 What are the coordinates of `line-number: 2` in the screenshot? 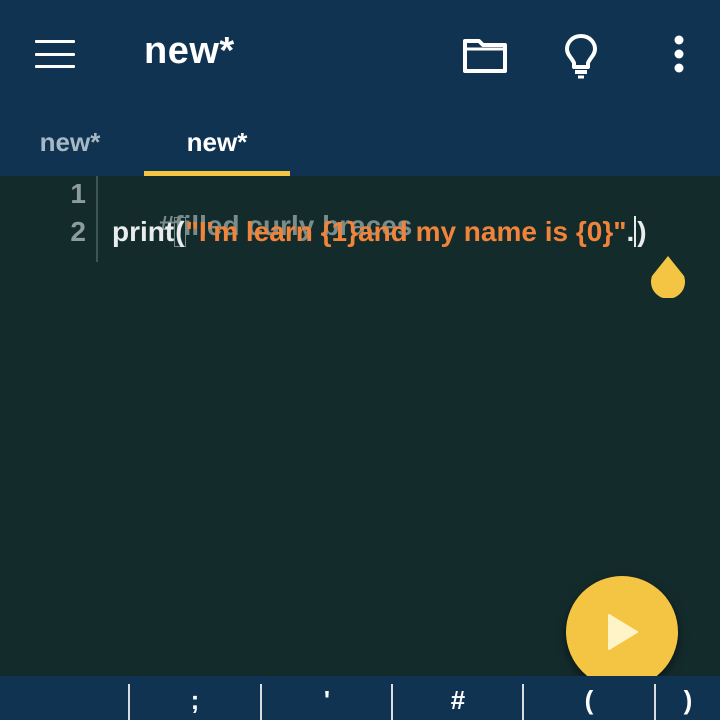 It's located at (78, 231).